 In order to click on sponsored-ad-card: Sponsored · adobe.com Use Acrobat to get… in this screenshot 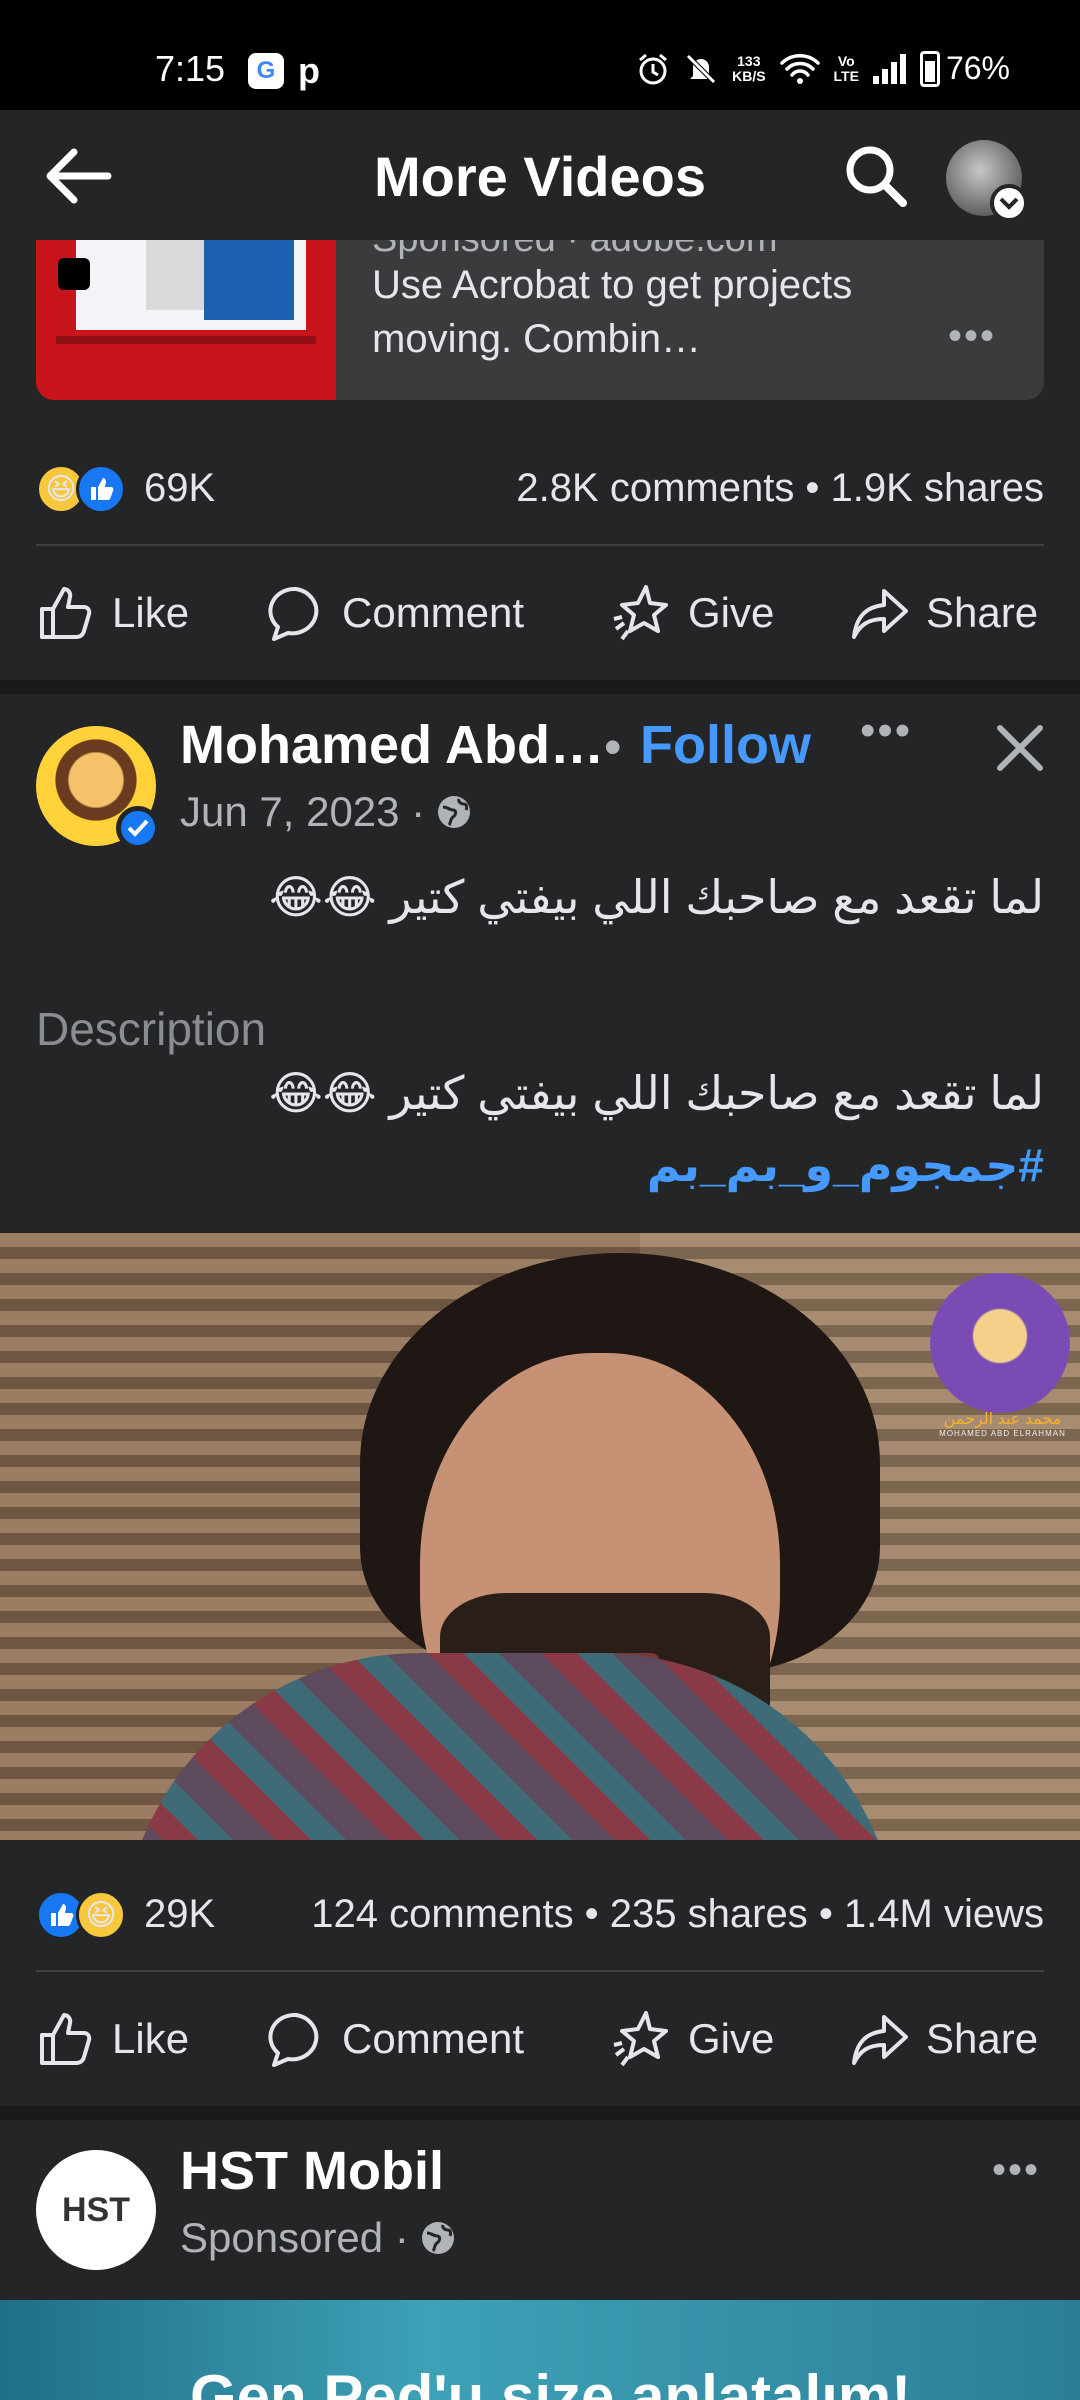, I will do `click(540, 320)`.